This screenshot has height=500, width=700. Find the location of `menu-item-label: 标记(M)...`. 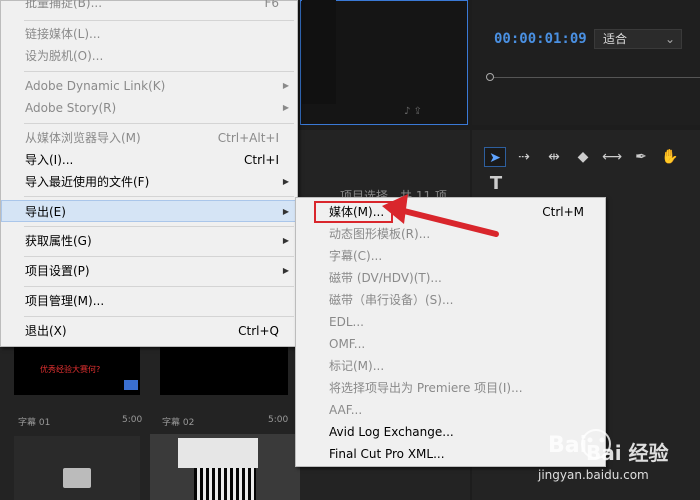

menu-item-label: 标记(M)... is located at coordinates (357, 366).